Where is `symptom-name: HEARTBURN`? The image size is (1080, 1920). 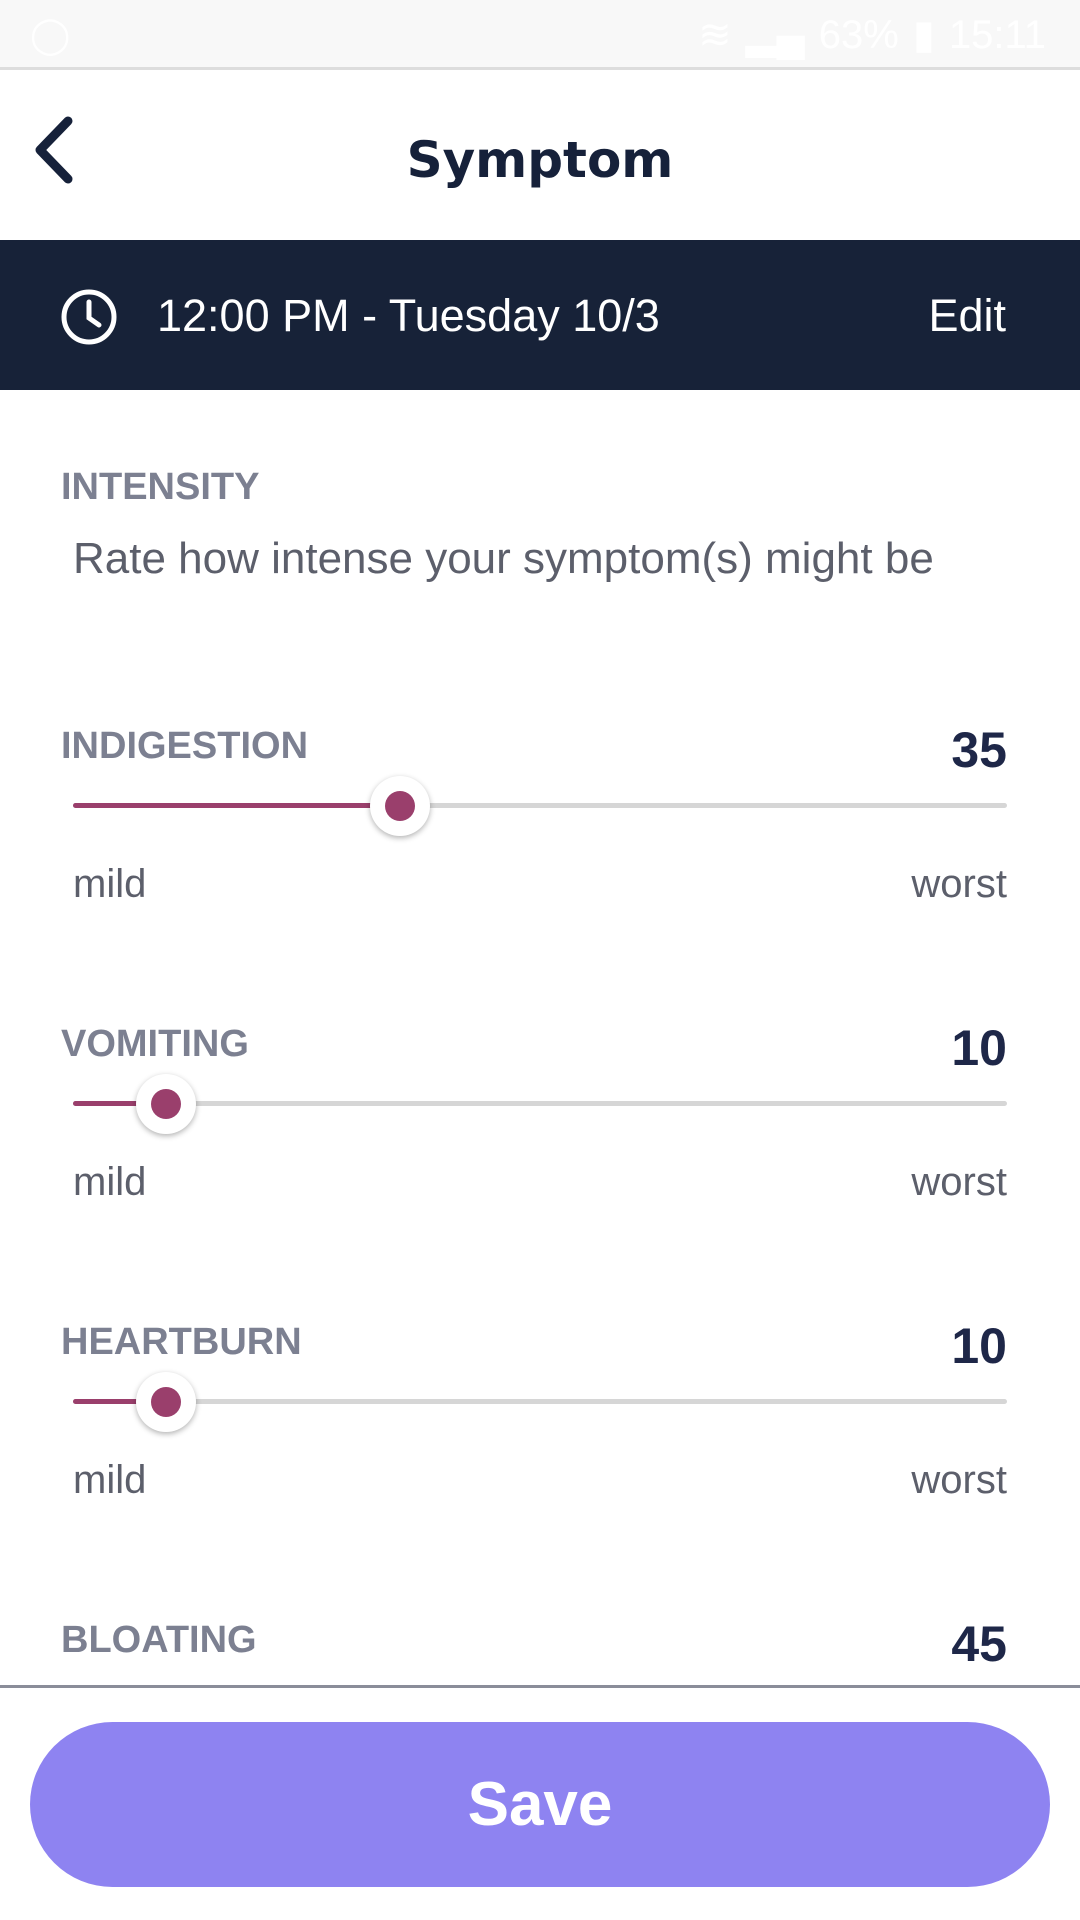
symptom-name: HEARTBURN is located at coordinates (181, 1342).